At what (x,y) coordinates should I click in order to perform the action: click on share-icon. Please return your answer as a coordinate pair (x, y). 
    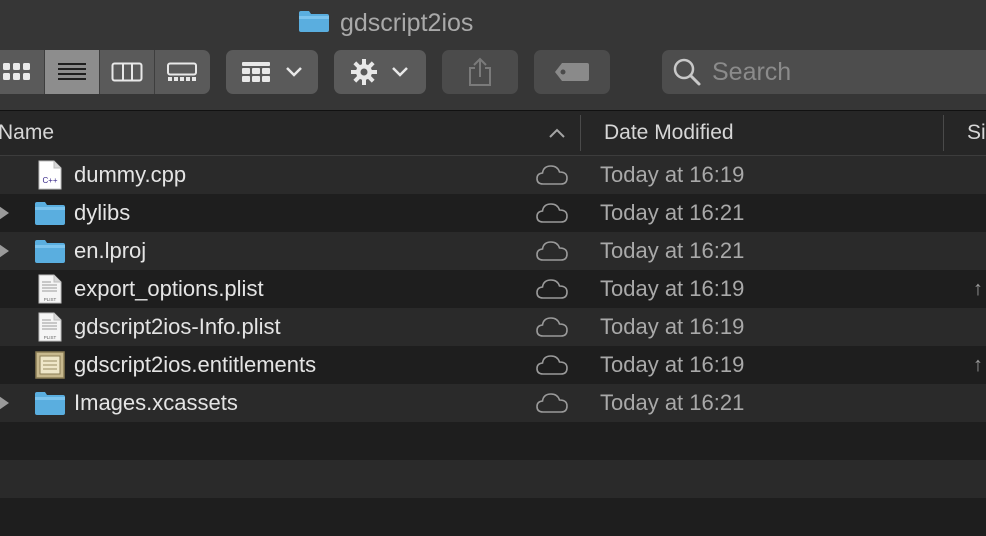
    Looking at the image, I should click on (480, 71).